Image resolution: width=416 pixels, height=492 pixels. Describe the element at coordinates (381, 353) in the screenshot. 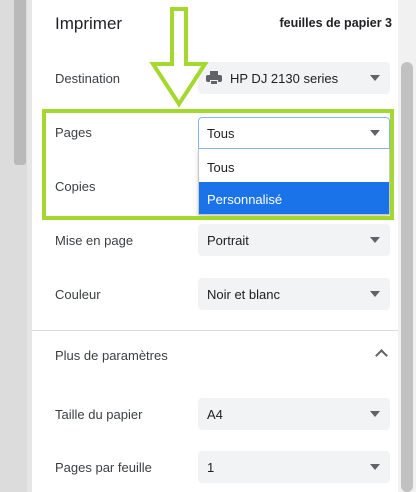

I see `chevron-up-icon` at that location.